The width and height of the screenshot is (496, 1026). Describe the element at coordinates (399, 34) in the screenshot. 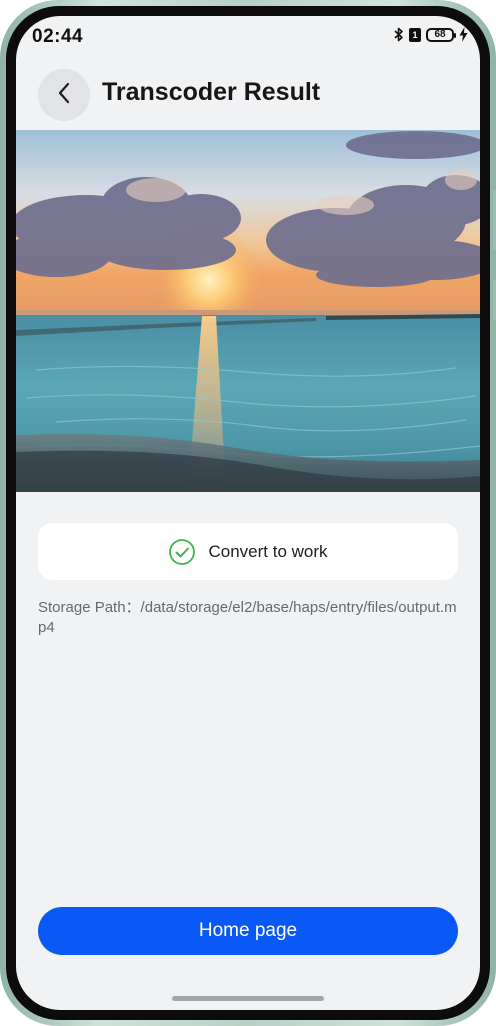

I see `bluetooth-icon` at that location.